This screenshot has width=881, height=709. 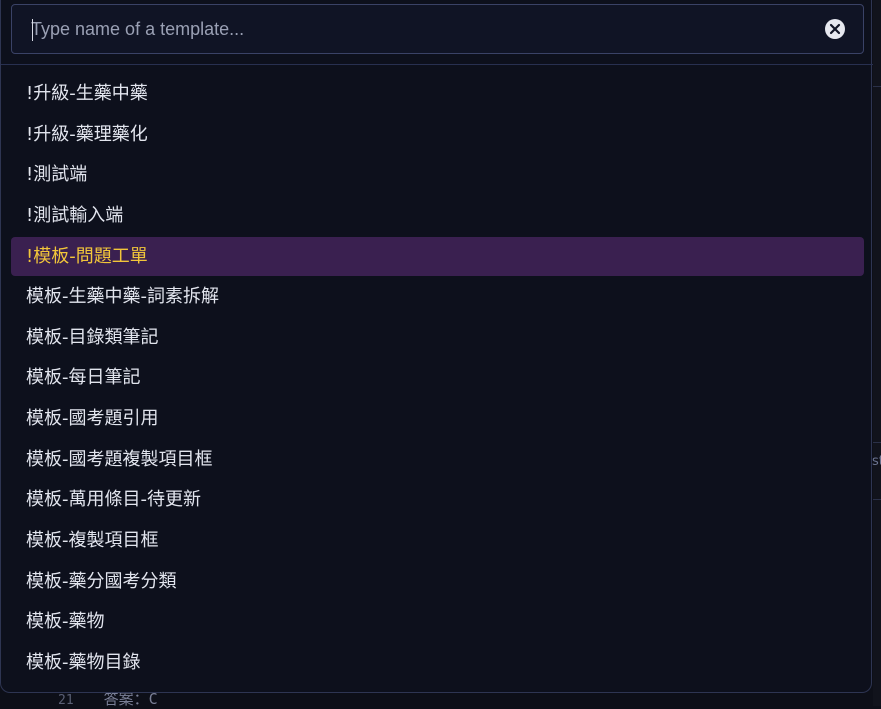 What do you see at coordinates (437, 337) in the screenshot?
I see `template-item: 模板-目錄類筆記` at bounding box center [437, 337].